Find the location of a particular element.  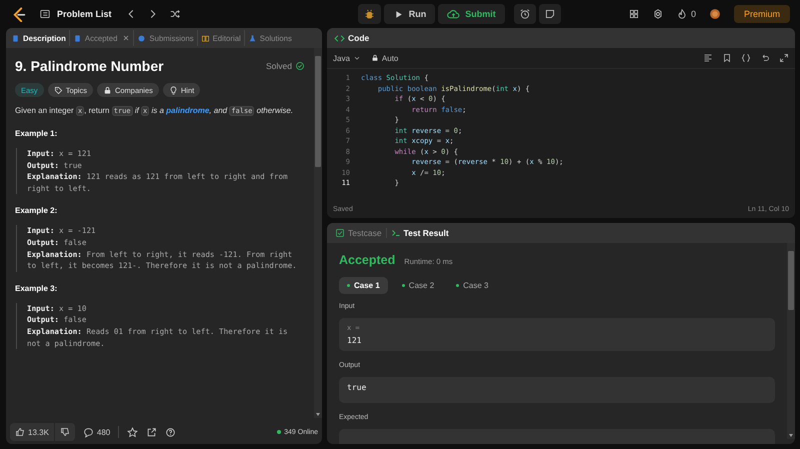

bookmark-icon is located at coordinates (727, 58).